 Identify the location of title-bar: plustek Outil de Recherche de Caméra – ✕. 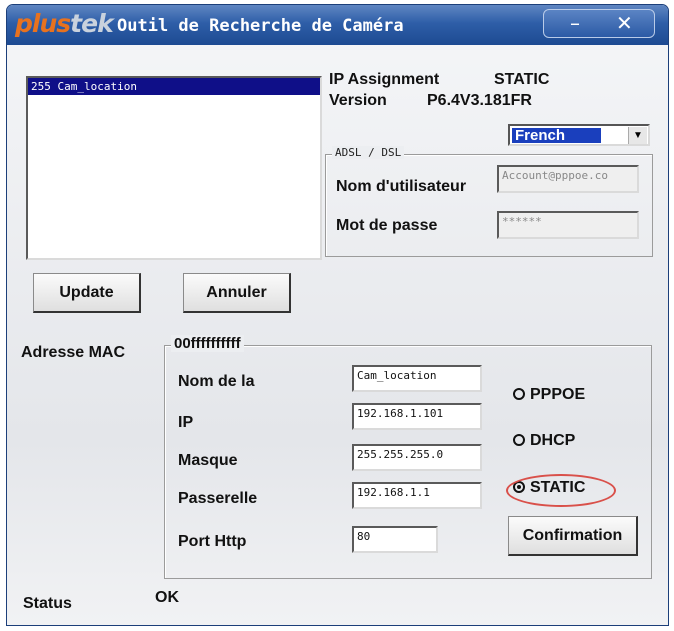
(337, 25).